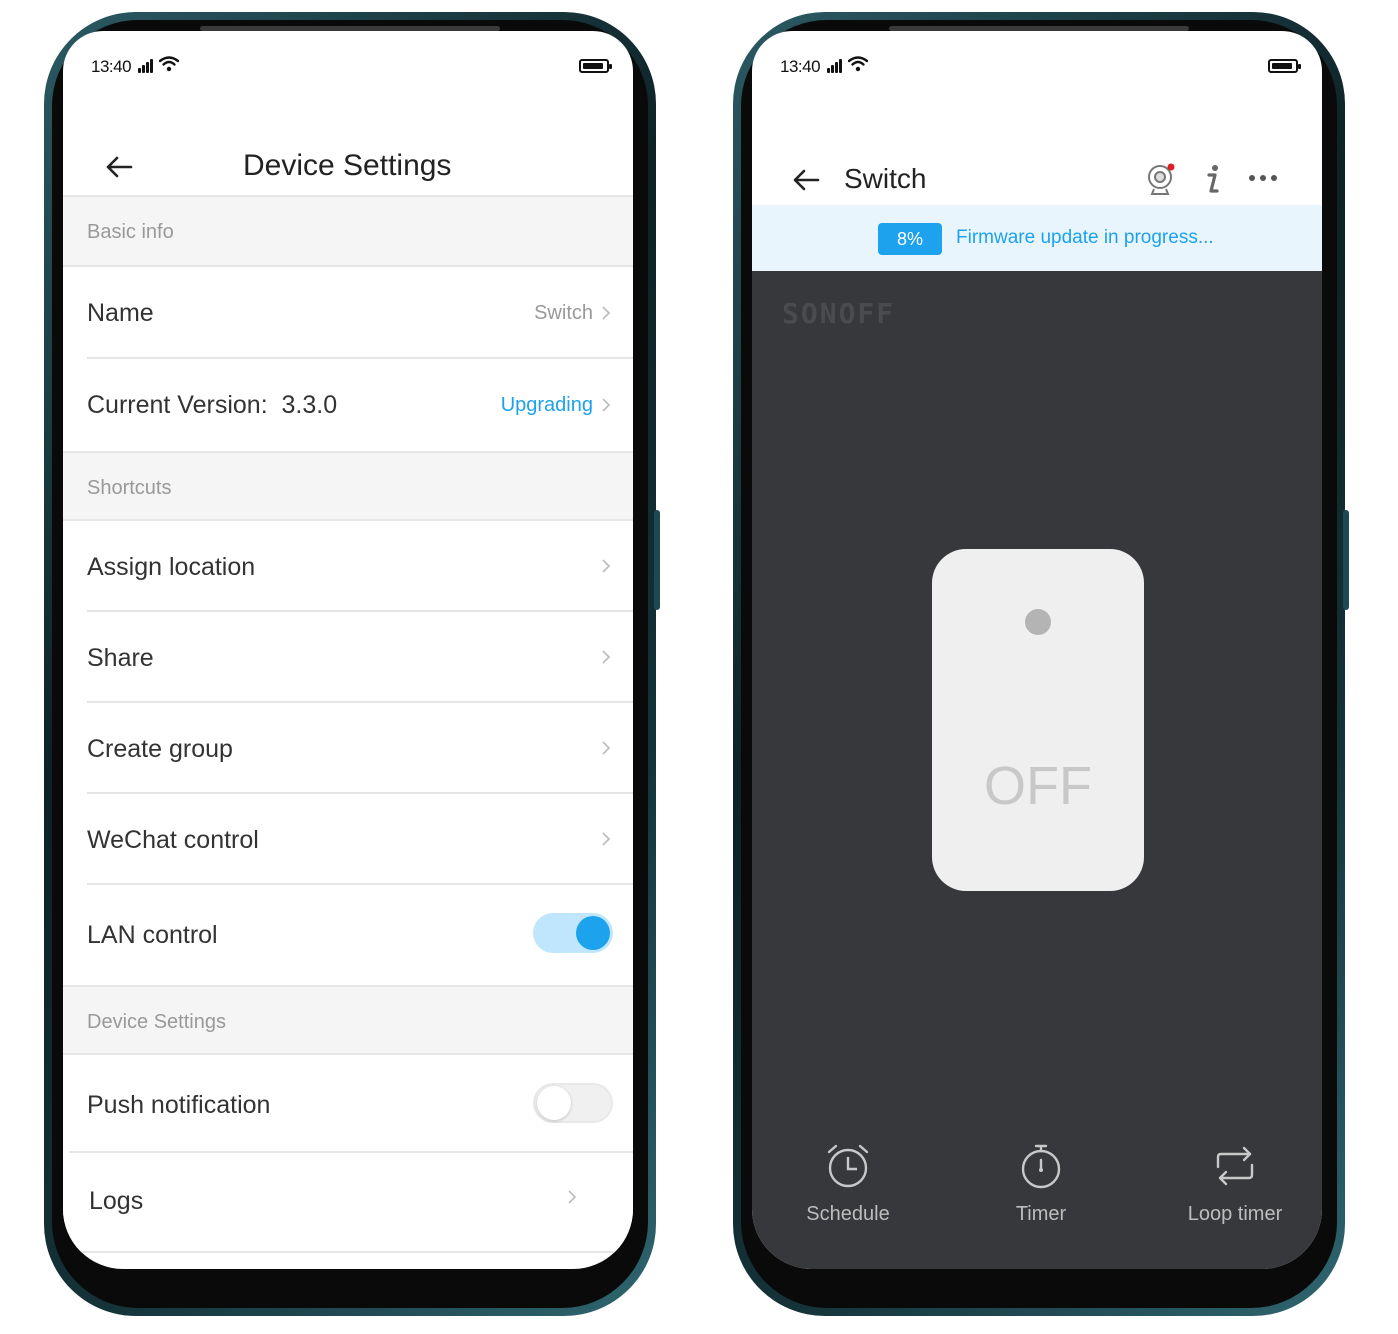  Describe the element at coordinates (1038, 786) in the screenshot. I see `switch-state-label: OFF` at that location.